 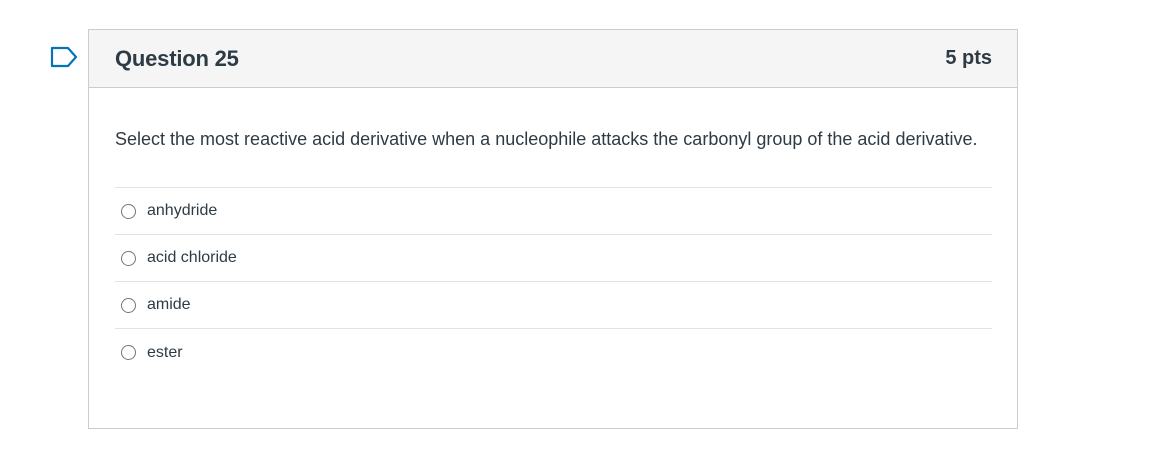 What do you see at coordinates (192, 258) in the screenshot?
I see `answer-label: acid chloride` at bounding box center [192, 258].